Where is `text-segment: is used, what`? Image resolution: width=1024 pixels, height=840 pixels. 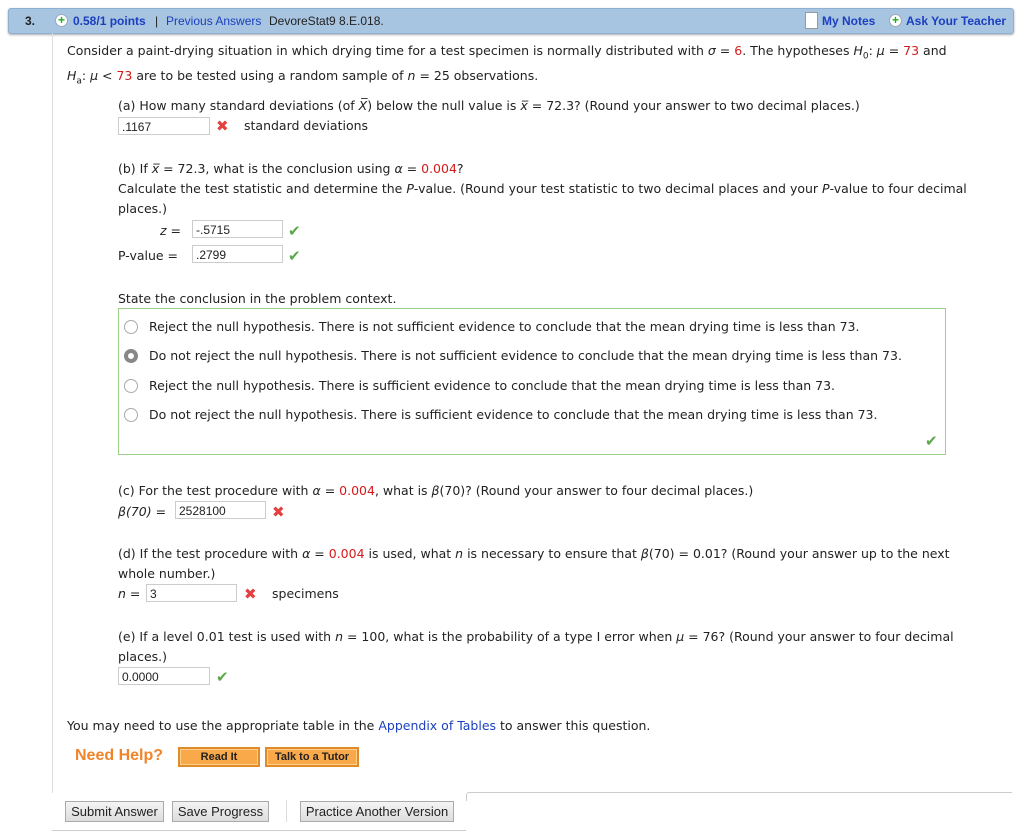 text-segment: is used, what is located at coordinates (410, 553).